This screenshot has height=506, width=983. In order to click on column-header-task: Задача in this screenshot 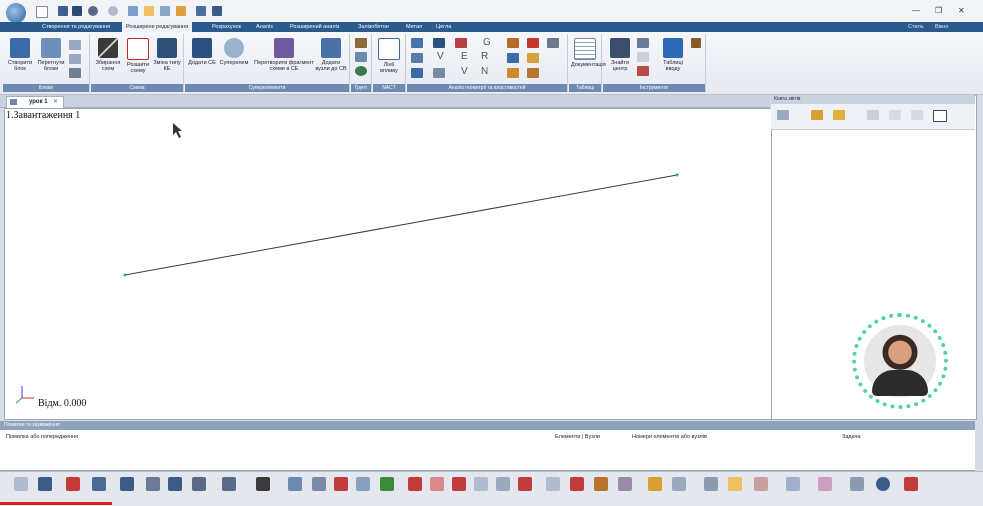, I will do `click(851, 437)`.